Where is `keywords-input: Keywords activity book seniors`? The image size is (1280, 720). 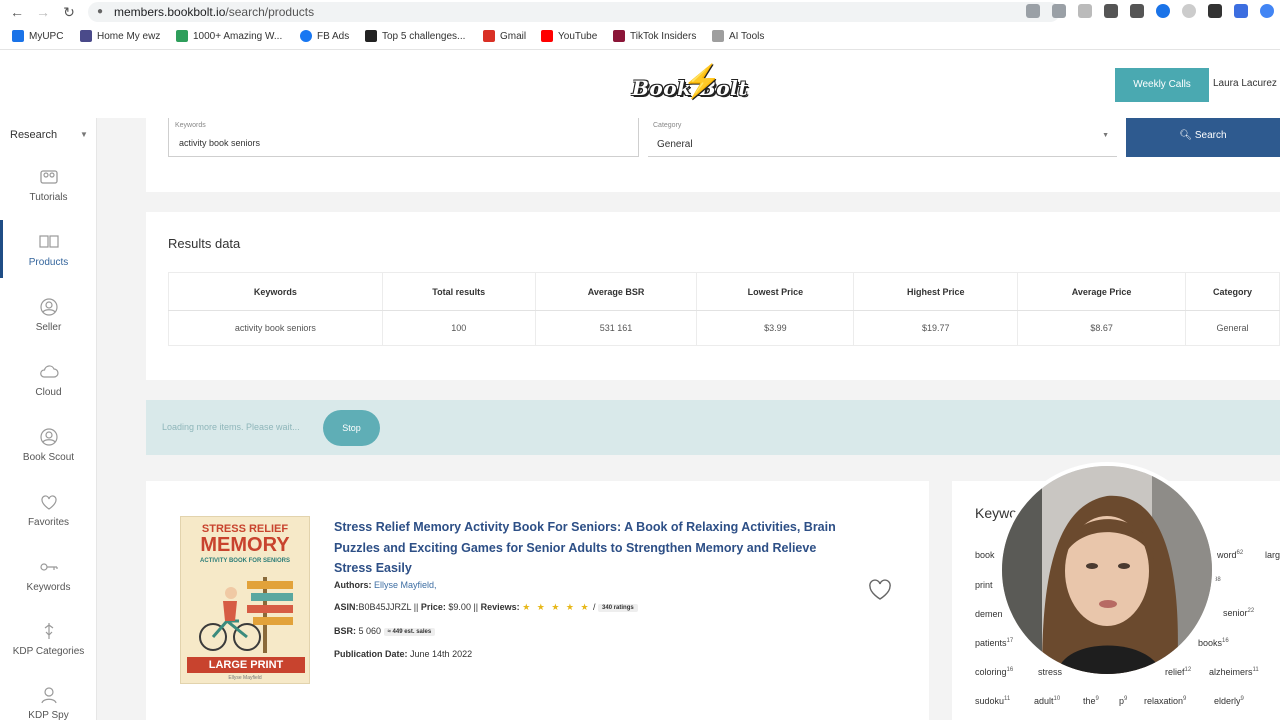
keywords-input: Keywords activity book seniors is located at coordinates (403, 137).